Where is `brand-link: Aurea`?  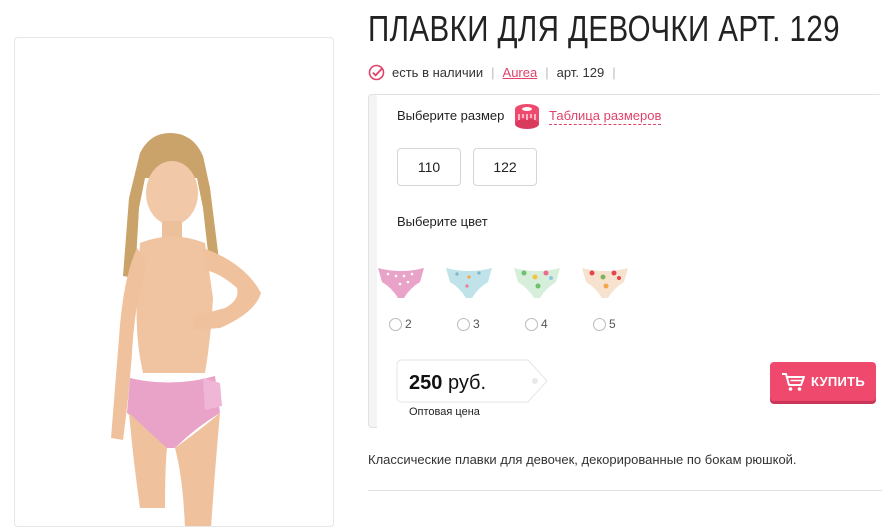
brand-link: Aurea is located at coordinates (520, 72).